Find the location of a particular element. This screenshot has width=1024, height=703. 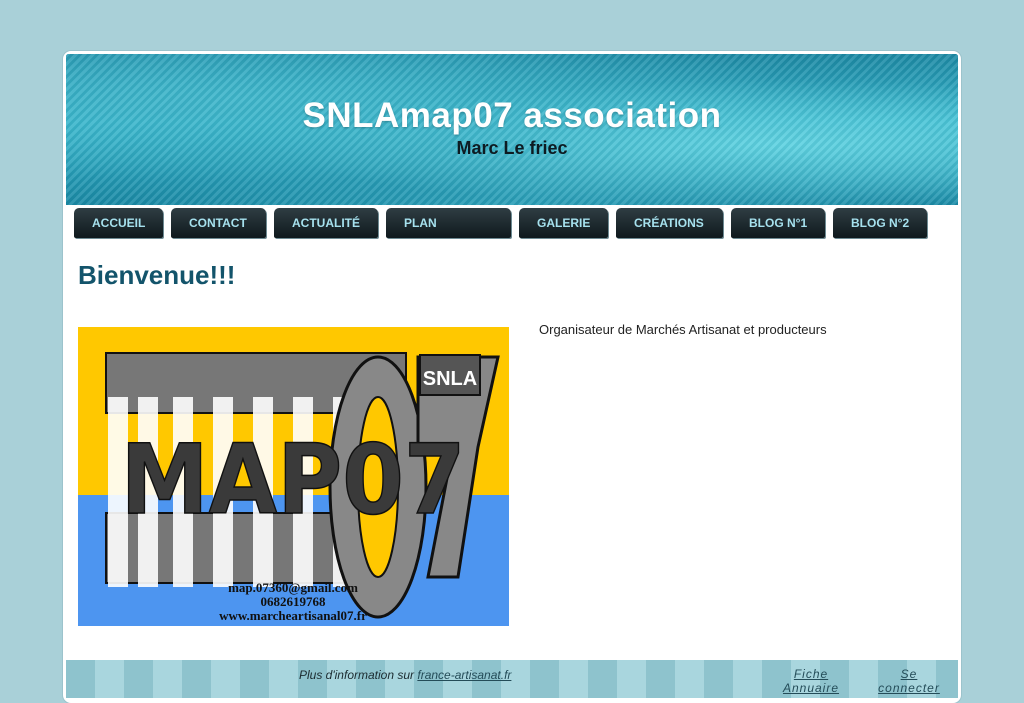

nav-item-creations: CRÉATIONS is located at coordinates (669, 223).